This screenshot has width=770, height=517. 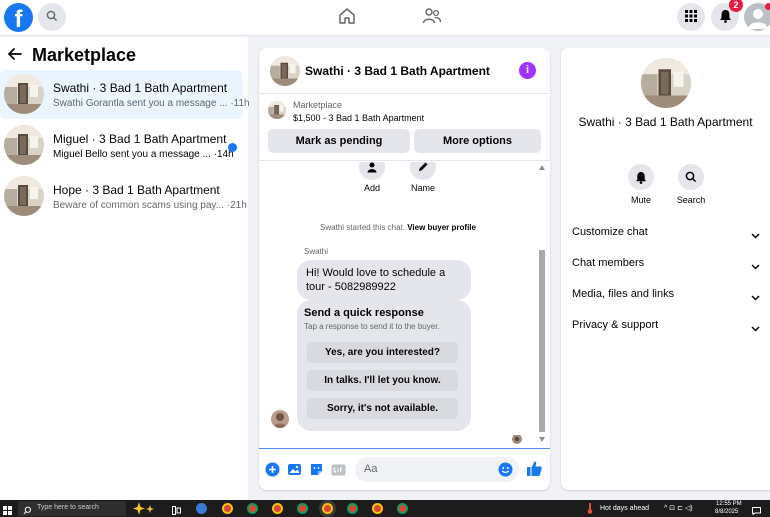 I want to click on people-icon, so click(x=432, y=17).